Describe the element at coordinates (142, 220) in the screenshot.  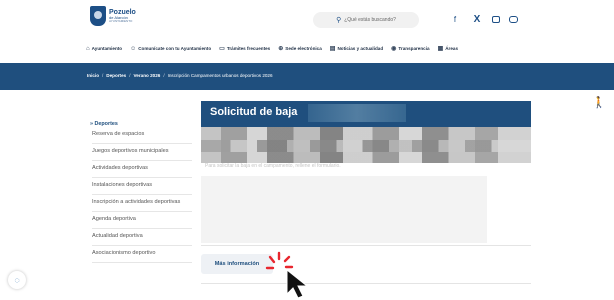
I see `sidebar-item: Agenda deportiva` at that location.